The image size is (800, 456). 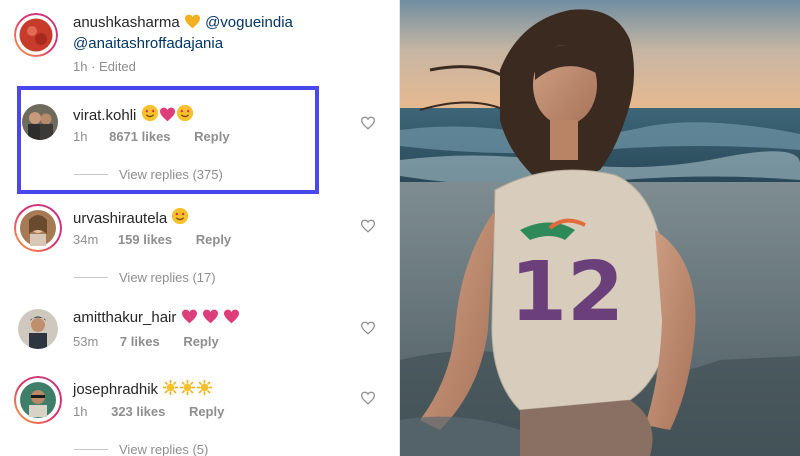 What do you see at coordinates (213, 239) in the screenshot?
I see `comment-2-reply-button: Reply` at bounding box center [213, 239].